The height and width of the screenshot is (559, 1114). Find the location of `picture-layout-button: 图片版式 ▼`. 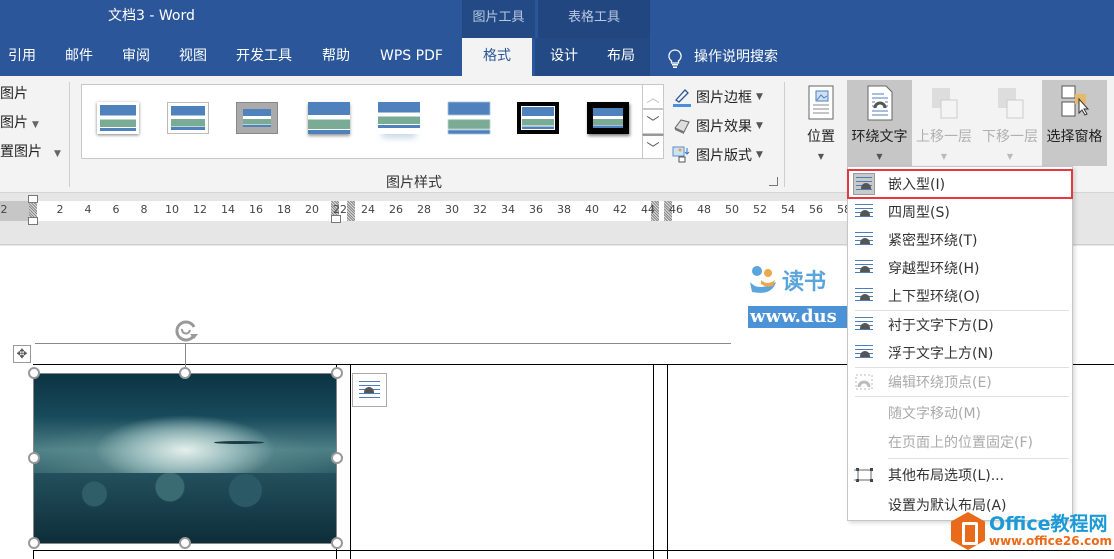

picture-layout-button: 图片版式 ▼ is located at coordinates (717, 154).